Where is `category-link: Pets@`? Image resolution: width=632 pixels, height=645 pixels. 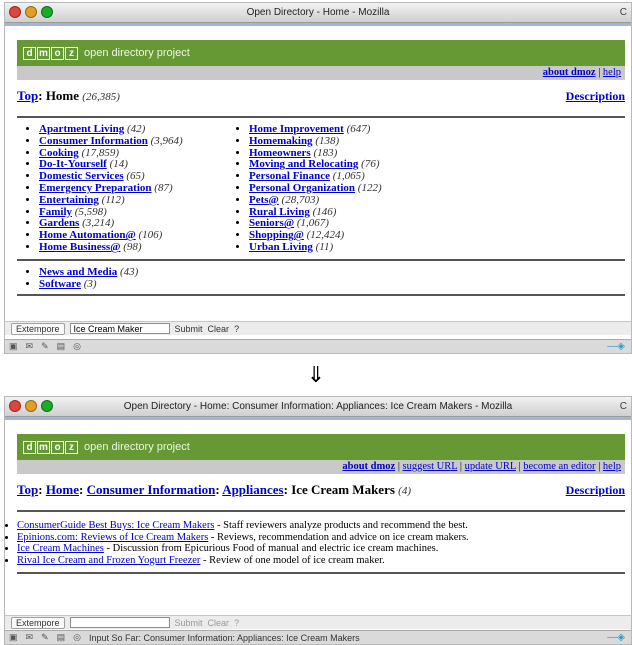
category-link: Pets@ is located at coordinates (264, 200).